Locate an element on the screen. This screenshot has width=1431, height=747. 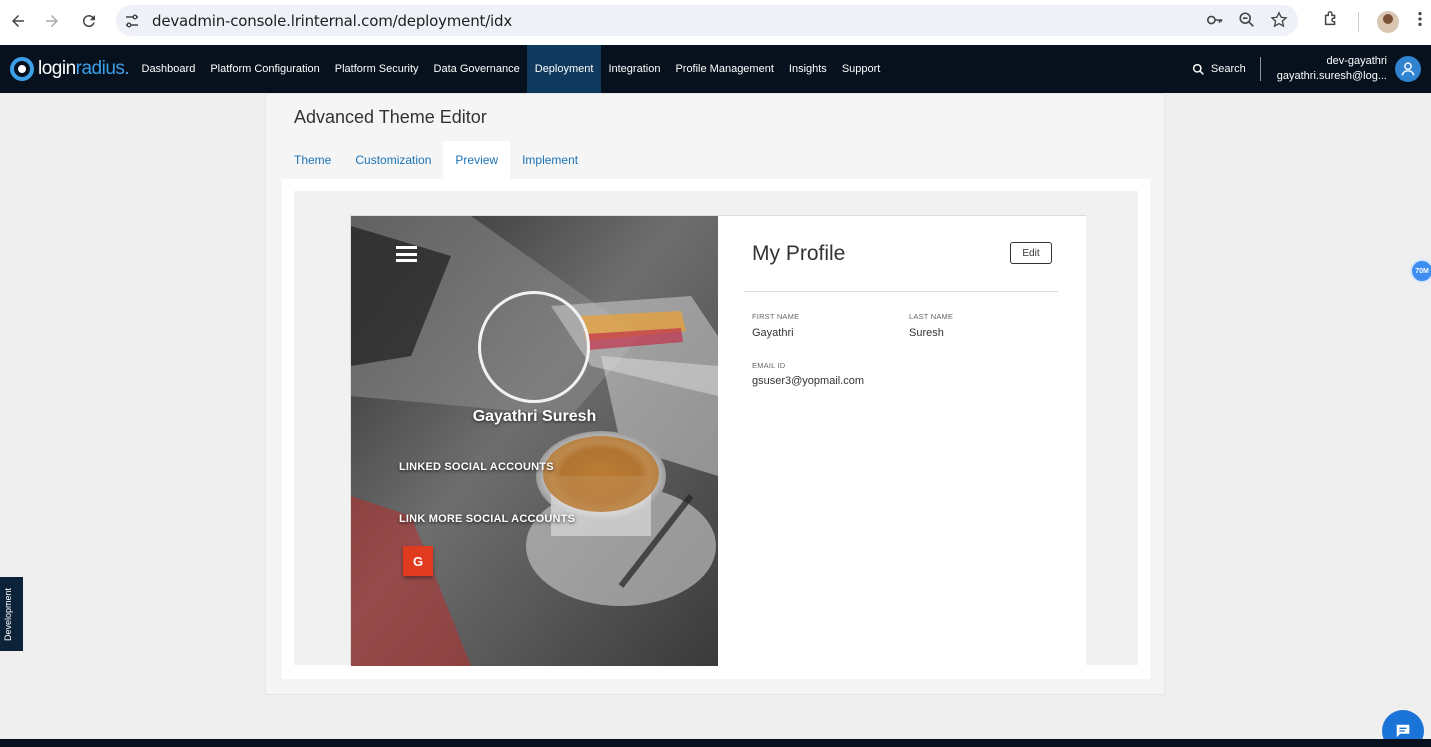
google-icon: G is located at coordinates (418, 561).